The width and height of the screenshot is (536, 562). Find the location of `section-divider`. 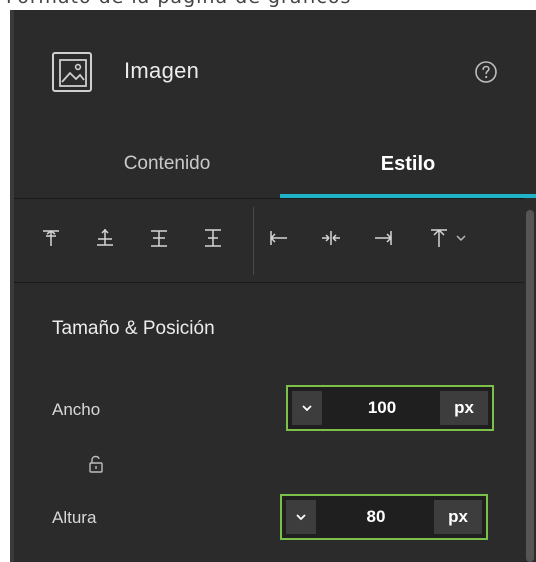

section-divider is located at coordinates (269, 282).